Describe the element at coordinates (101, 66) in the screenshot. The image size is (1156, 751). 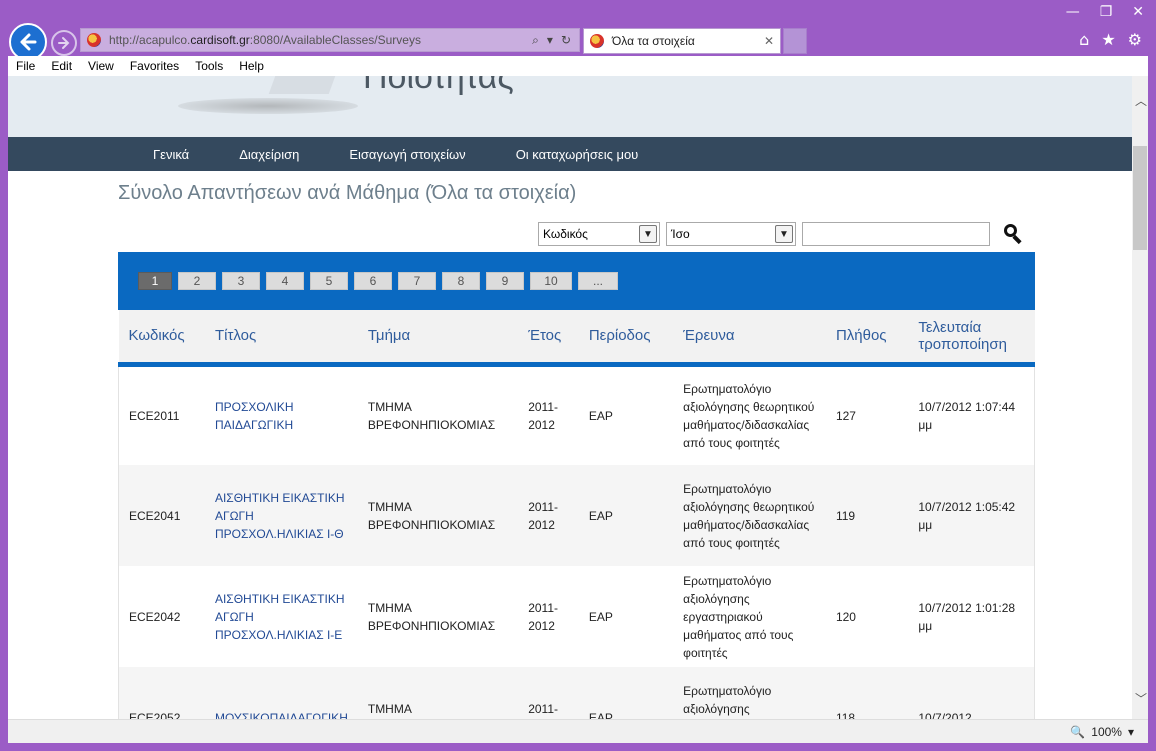
I see `menu-view: View` at that location.